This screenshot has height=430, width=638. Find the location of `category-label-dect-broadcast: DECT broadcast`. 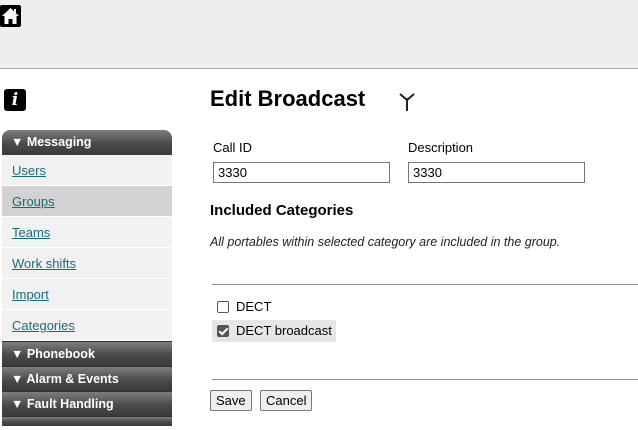

category-label-dect-broadcast: DECT broadcast is located at coordinates (284, 330).